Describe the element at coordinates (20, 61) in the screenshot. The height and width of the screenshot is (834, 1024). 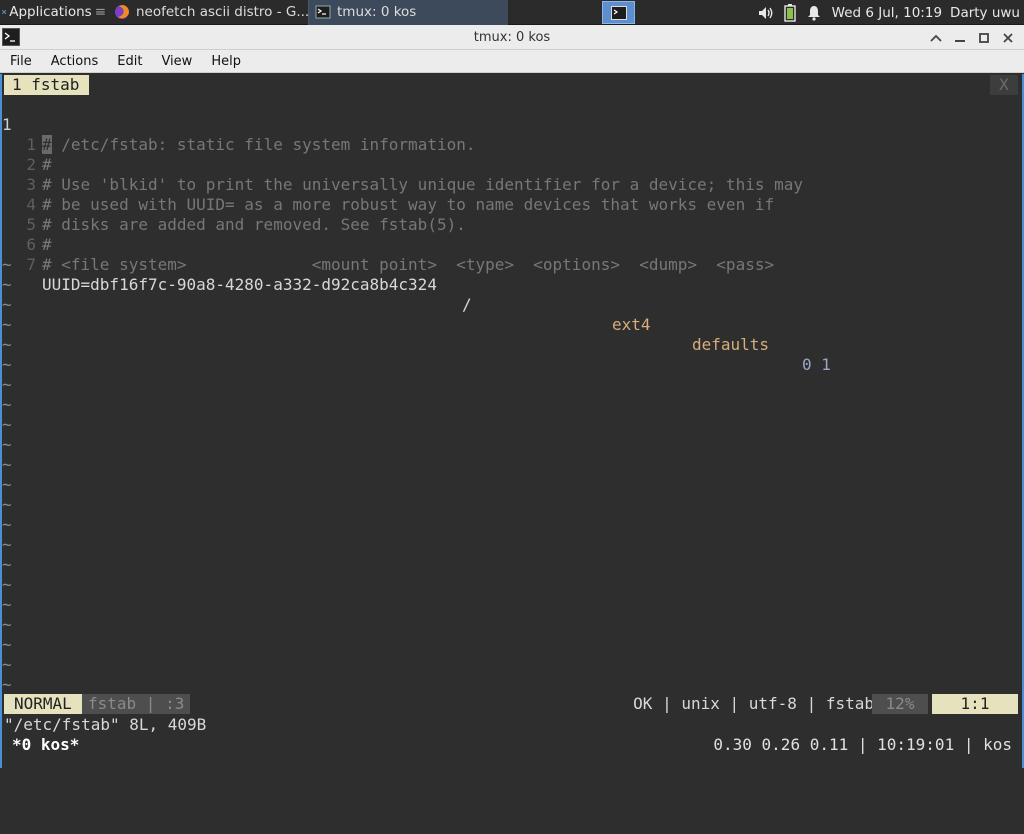
I see `menu-file: File` at that location.